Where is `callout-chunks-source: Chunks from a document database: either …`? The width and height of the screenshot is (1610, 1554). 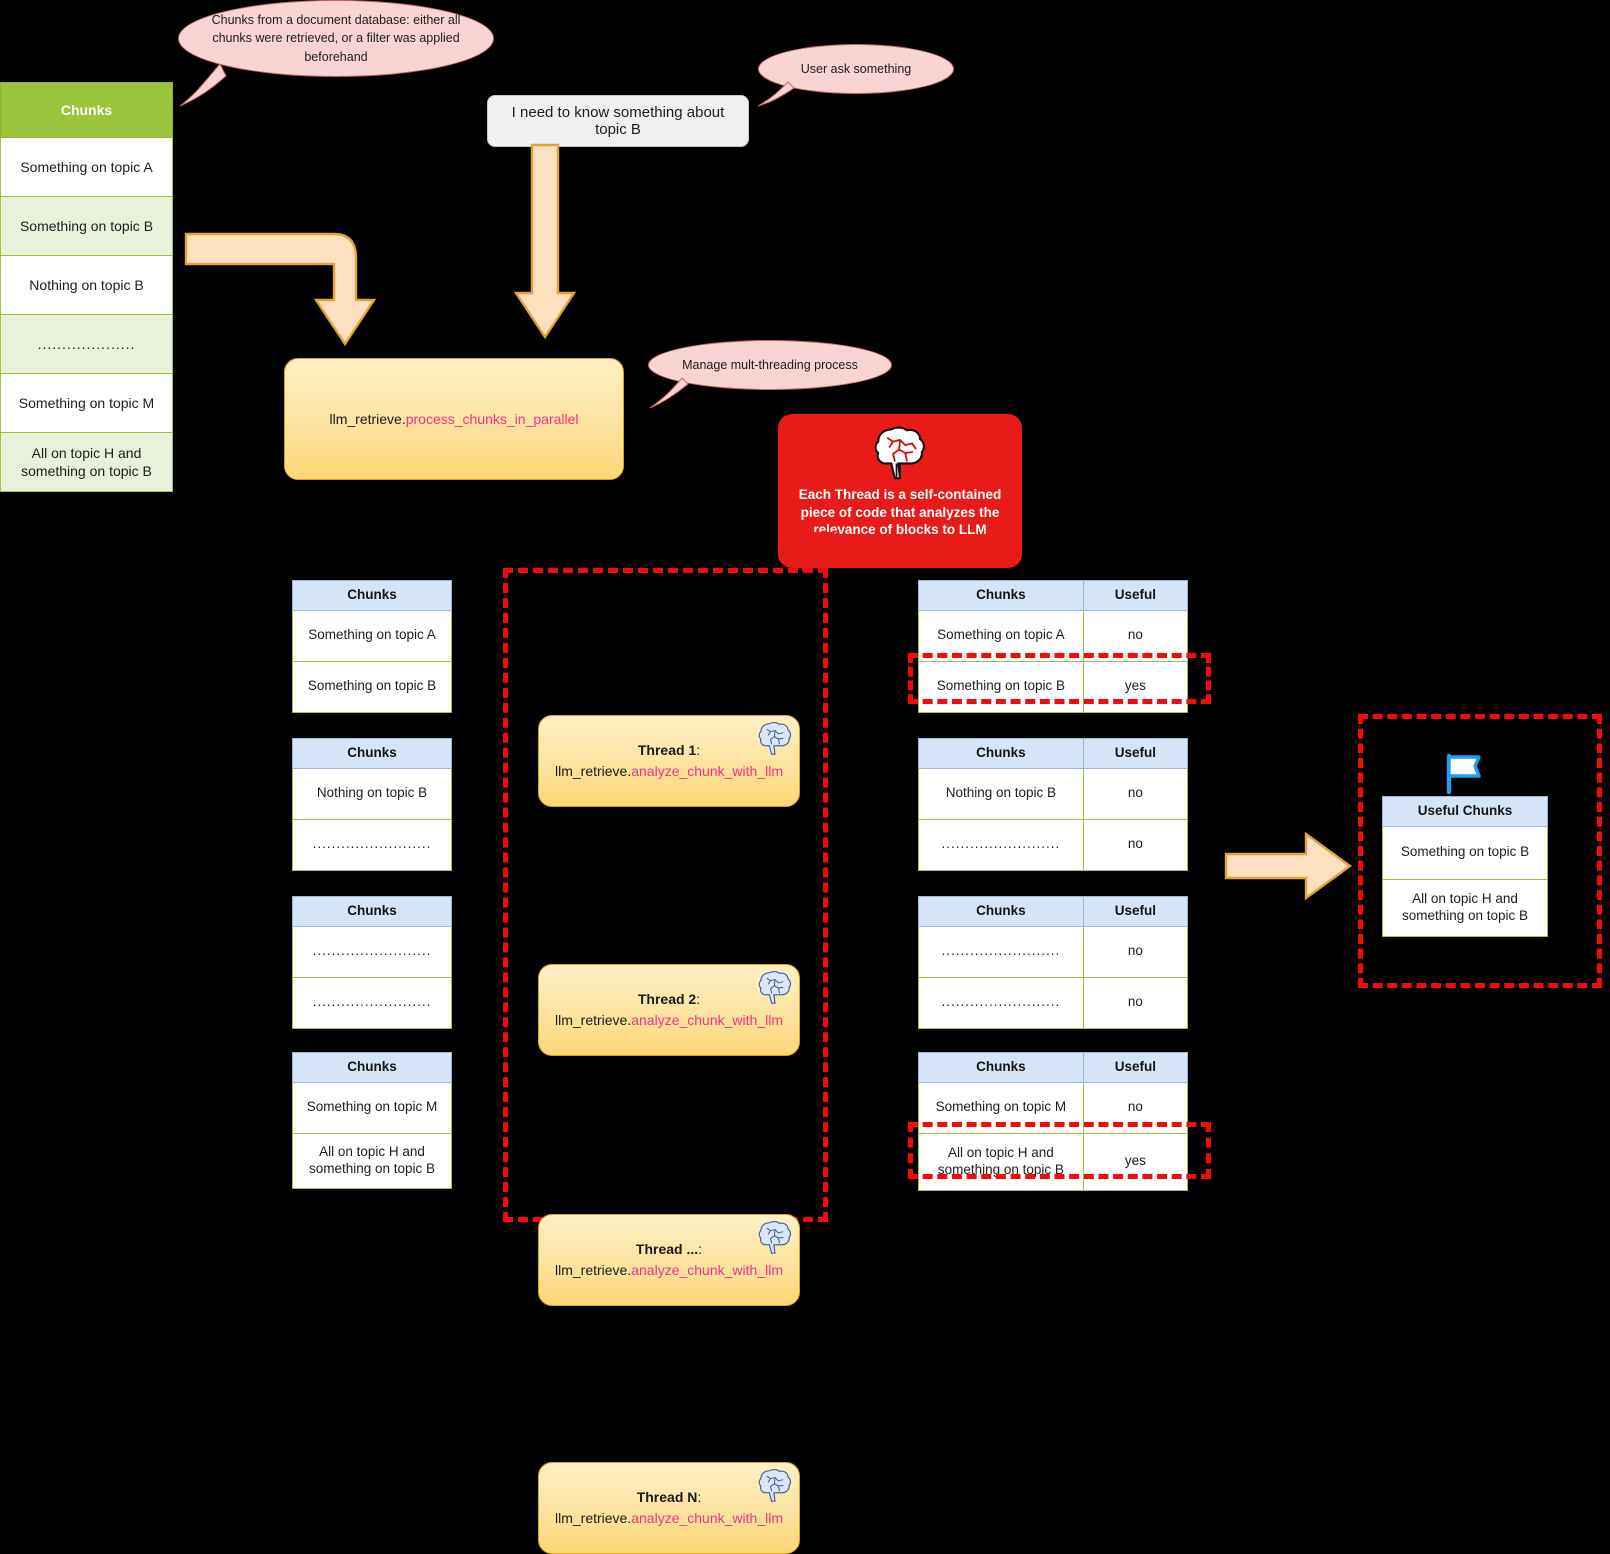
callout-chunks-source: Chunks from a document database: either … is located at coordinates (336, 53).